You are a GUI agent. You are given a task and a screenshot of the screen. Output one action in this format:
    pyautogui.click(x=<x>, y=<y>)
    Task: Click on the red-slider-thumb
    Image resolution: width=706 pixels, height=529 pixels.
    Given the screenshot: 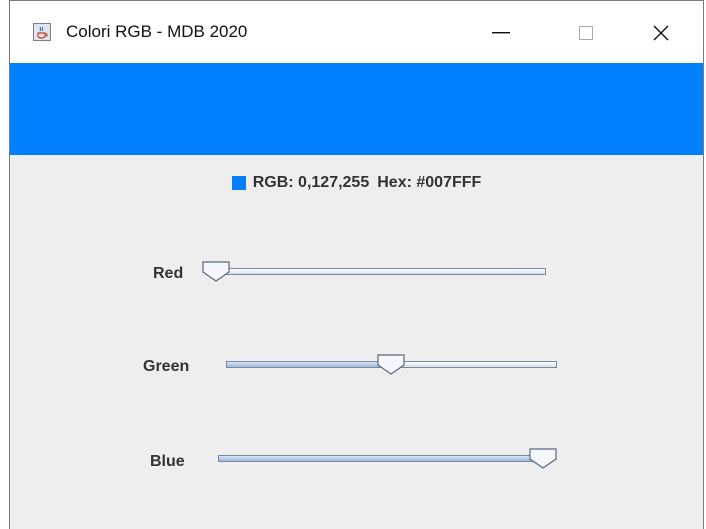 What is the action you would take?
    pyautogui.click(x=216, y=271)
    